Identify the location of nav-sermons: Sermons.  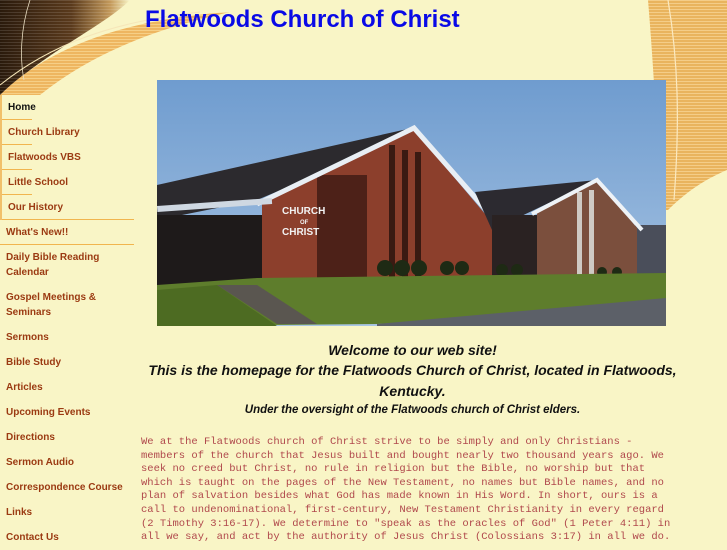
(67, 337).